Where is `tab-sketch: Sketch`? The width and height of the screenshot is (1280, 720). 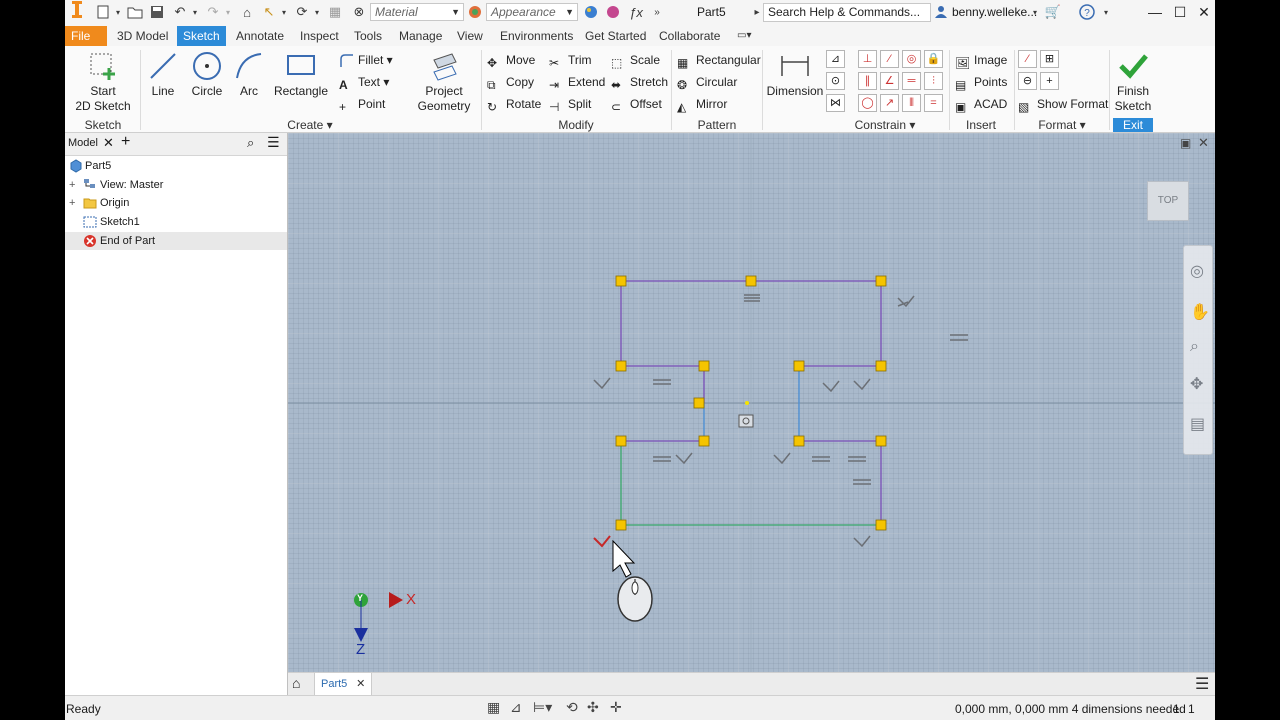
tab-sketch: Sketch is located at coordinates (201, 36).